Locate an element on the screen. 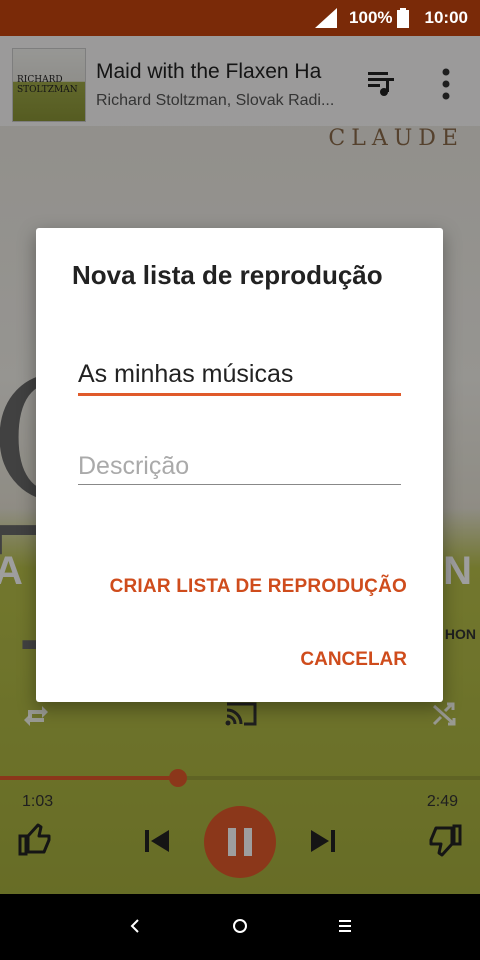 The height and width of the screenshot is (960, 480). status-bar: 100% 10:00 is located at coordinates (240, 18).